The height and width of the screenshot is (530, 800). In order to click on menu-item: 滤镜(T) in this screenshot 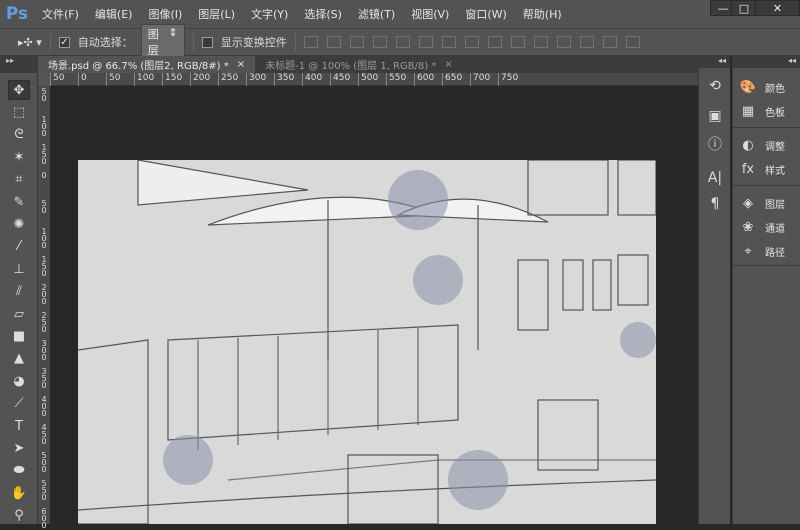, I will do `click(376, 14)`.